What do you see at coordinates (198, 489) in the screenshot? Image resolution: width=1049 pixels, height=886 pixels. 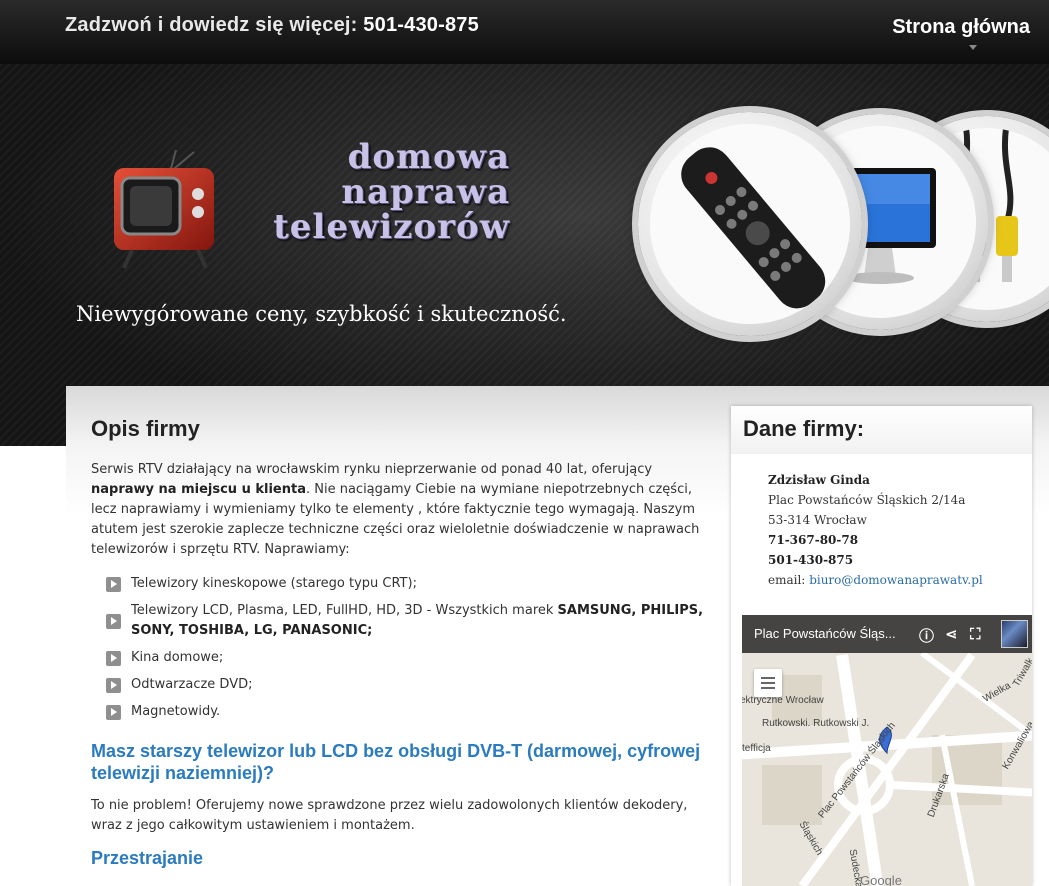 I see `intro-bold: naprawy na miejscu u klienta` at bounding box center [198, 489].